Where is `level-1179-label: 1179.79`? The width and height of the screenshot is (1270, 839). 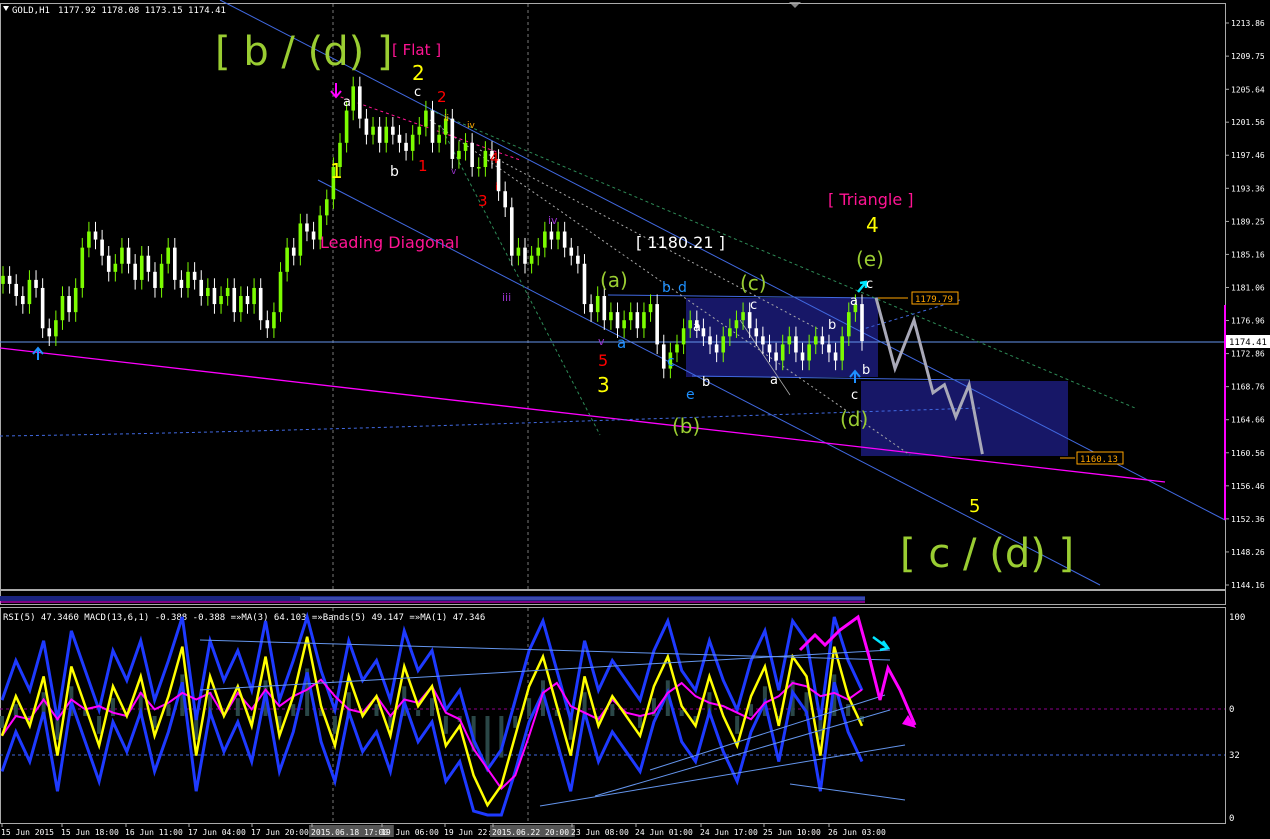 level-1179-label: 1179.79 is located at coordinates (934, 300).